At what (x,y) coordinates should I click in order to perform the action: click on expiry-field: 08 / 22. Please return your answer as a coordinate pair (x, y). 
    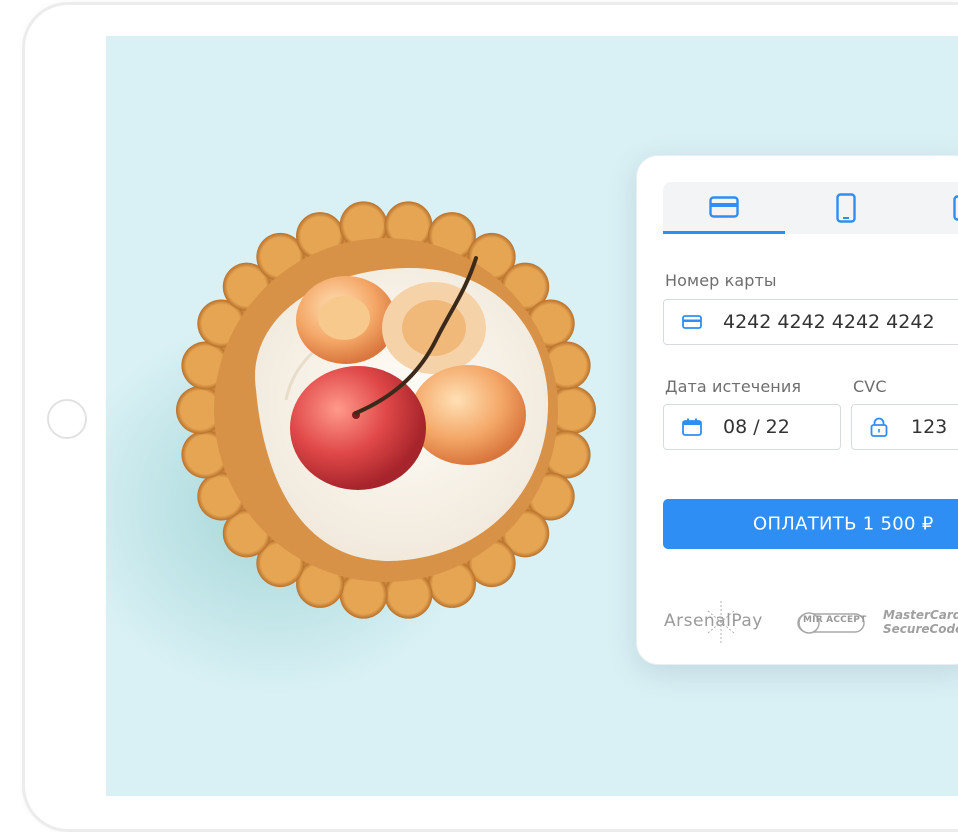
    Looking at the image, I should click on (752, 427).